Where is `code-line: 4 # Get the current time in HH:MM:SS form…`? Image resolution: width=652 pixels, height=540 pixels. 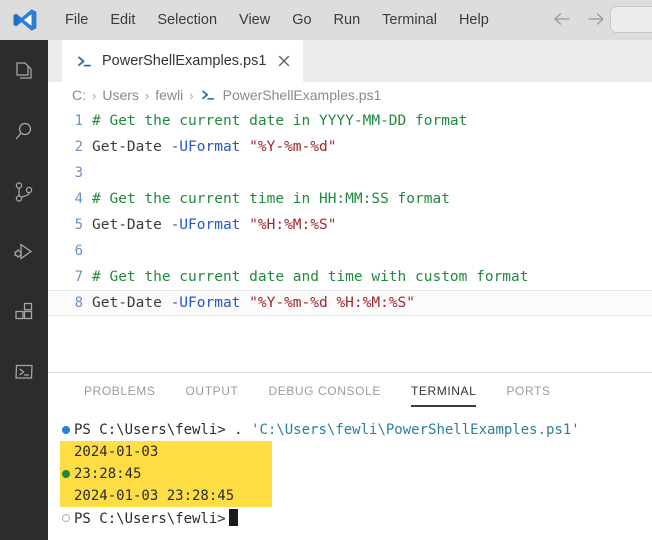
code-line: 4 # Get the current time in HH:MM:SS form… is located at coordinates (350, 199).